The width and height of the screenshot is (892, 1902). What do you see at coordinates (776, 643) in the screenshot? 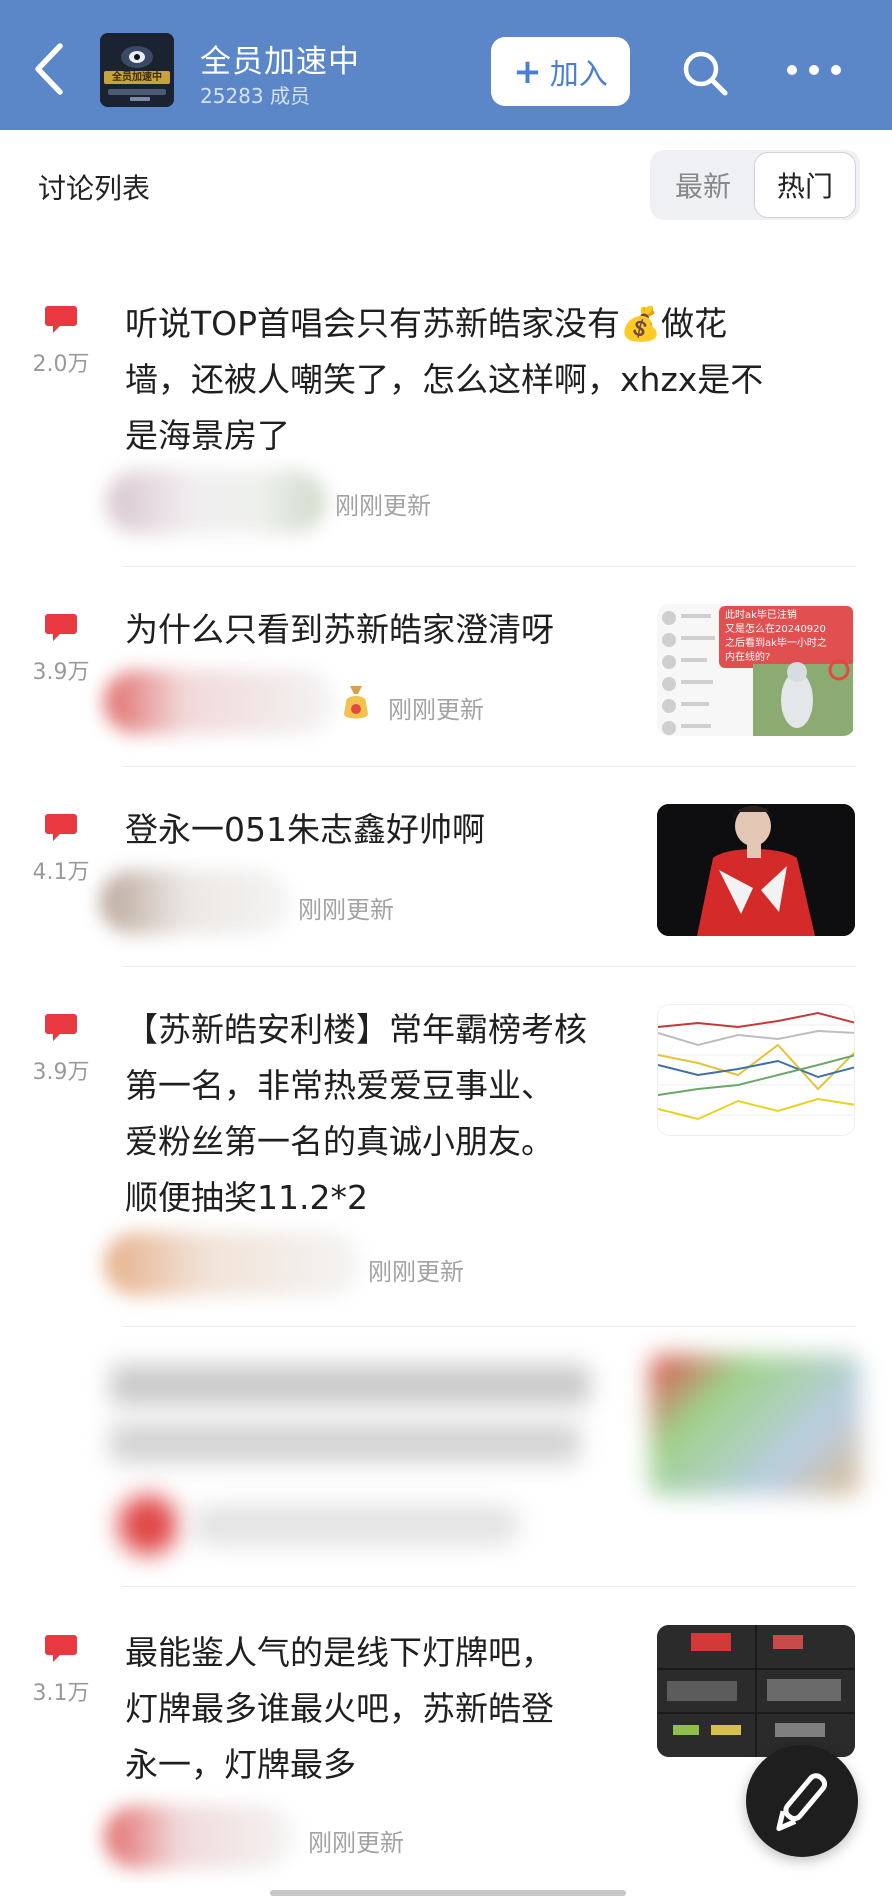
I see `thumbnail-caption-line: 之后看到ak毕一小时之` at bounding box center [776, 643].